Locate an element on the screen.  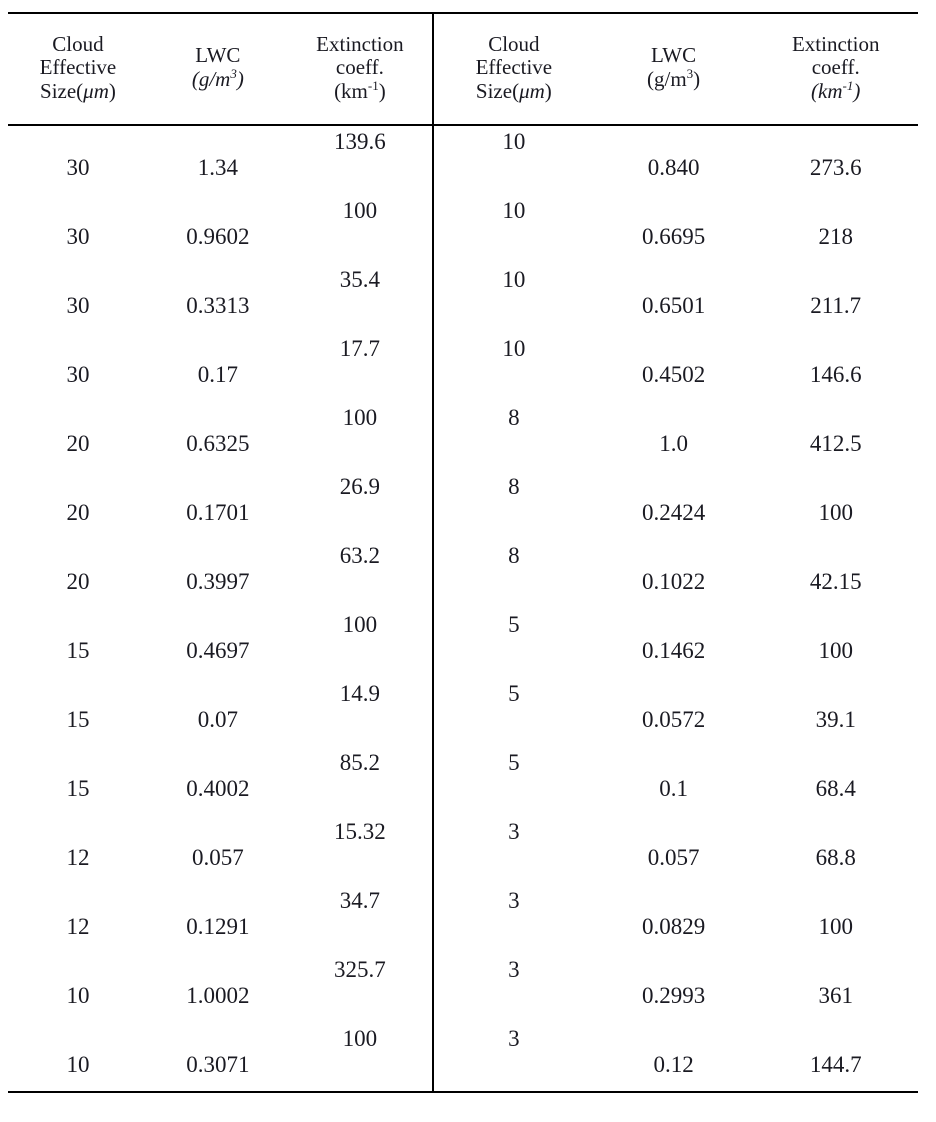
cell-ext: 412.5 is located at coordinates (835, 434).